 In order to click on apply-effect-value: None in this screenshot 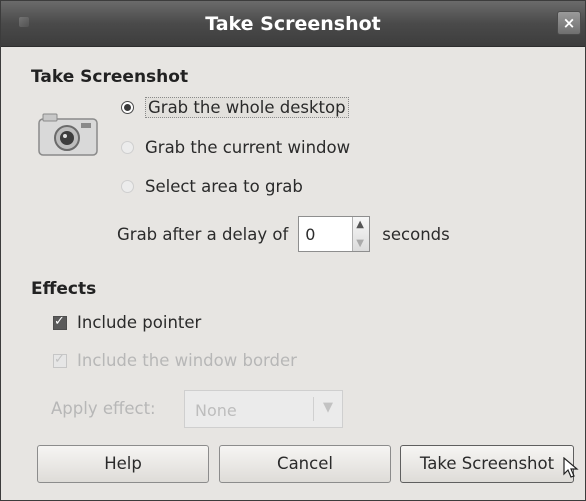, I will do `click(216, 410)`.